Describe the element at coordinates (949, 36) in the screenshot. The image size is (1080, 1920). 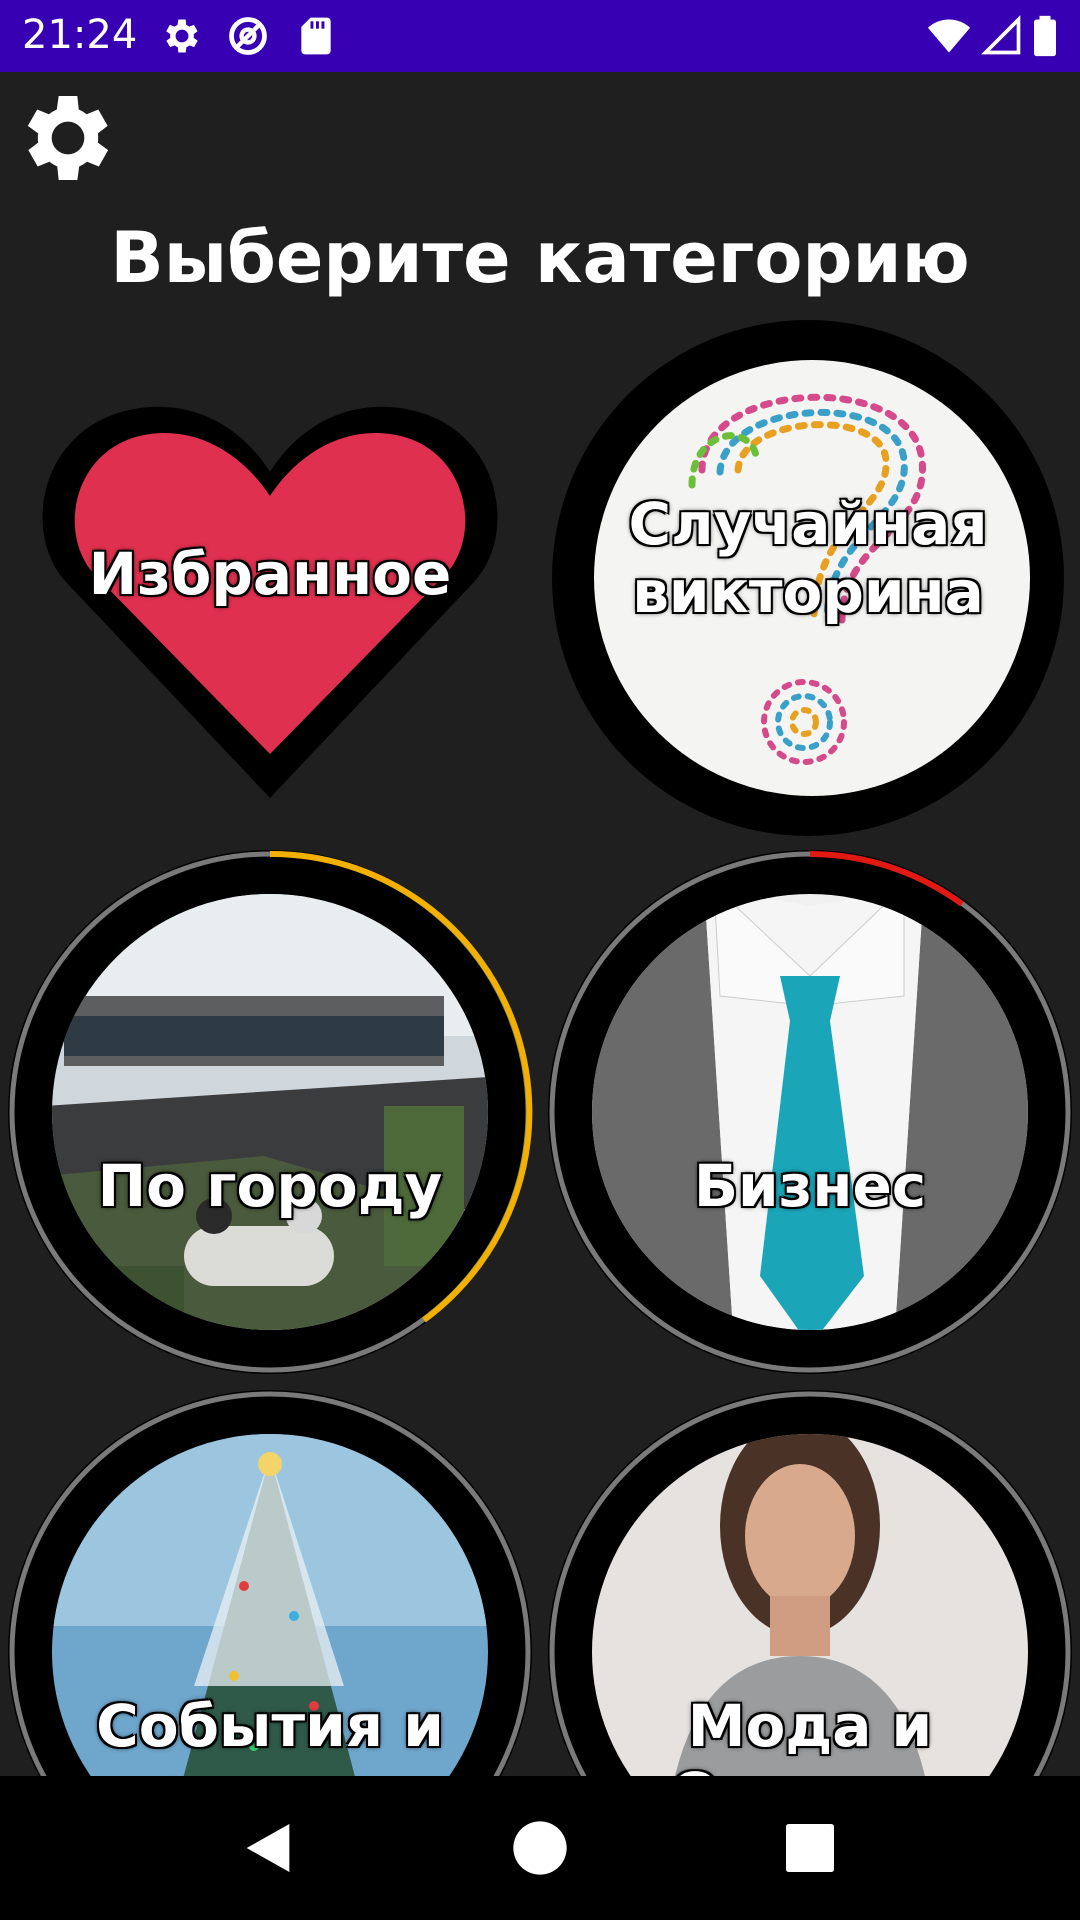
I see `wifi-icon` at that location.